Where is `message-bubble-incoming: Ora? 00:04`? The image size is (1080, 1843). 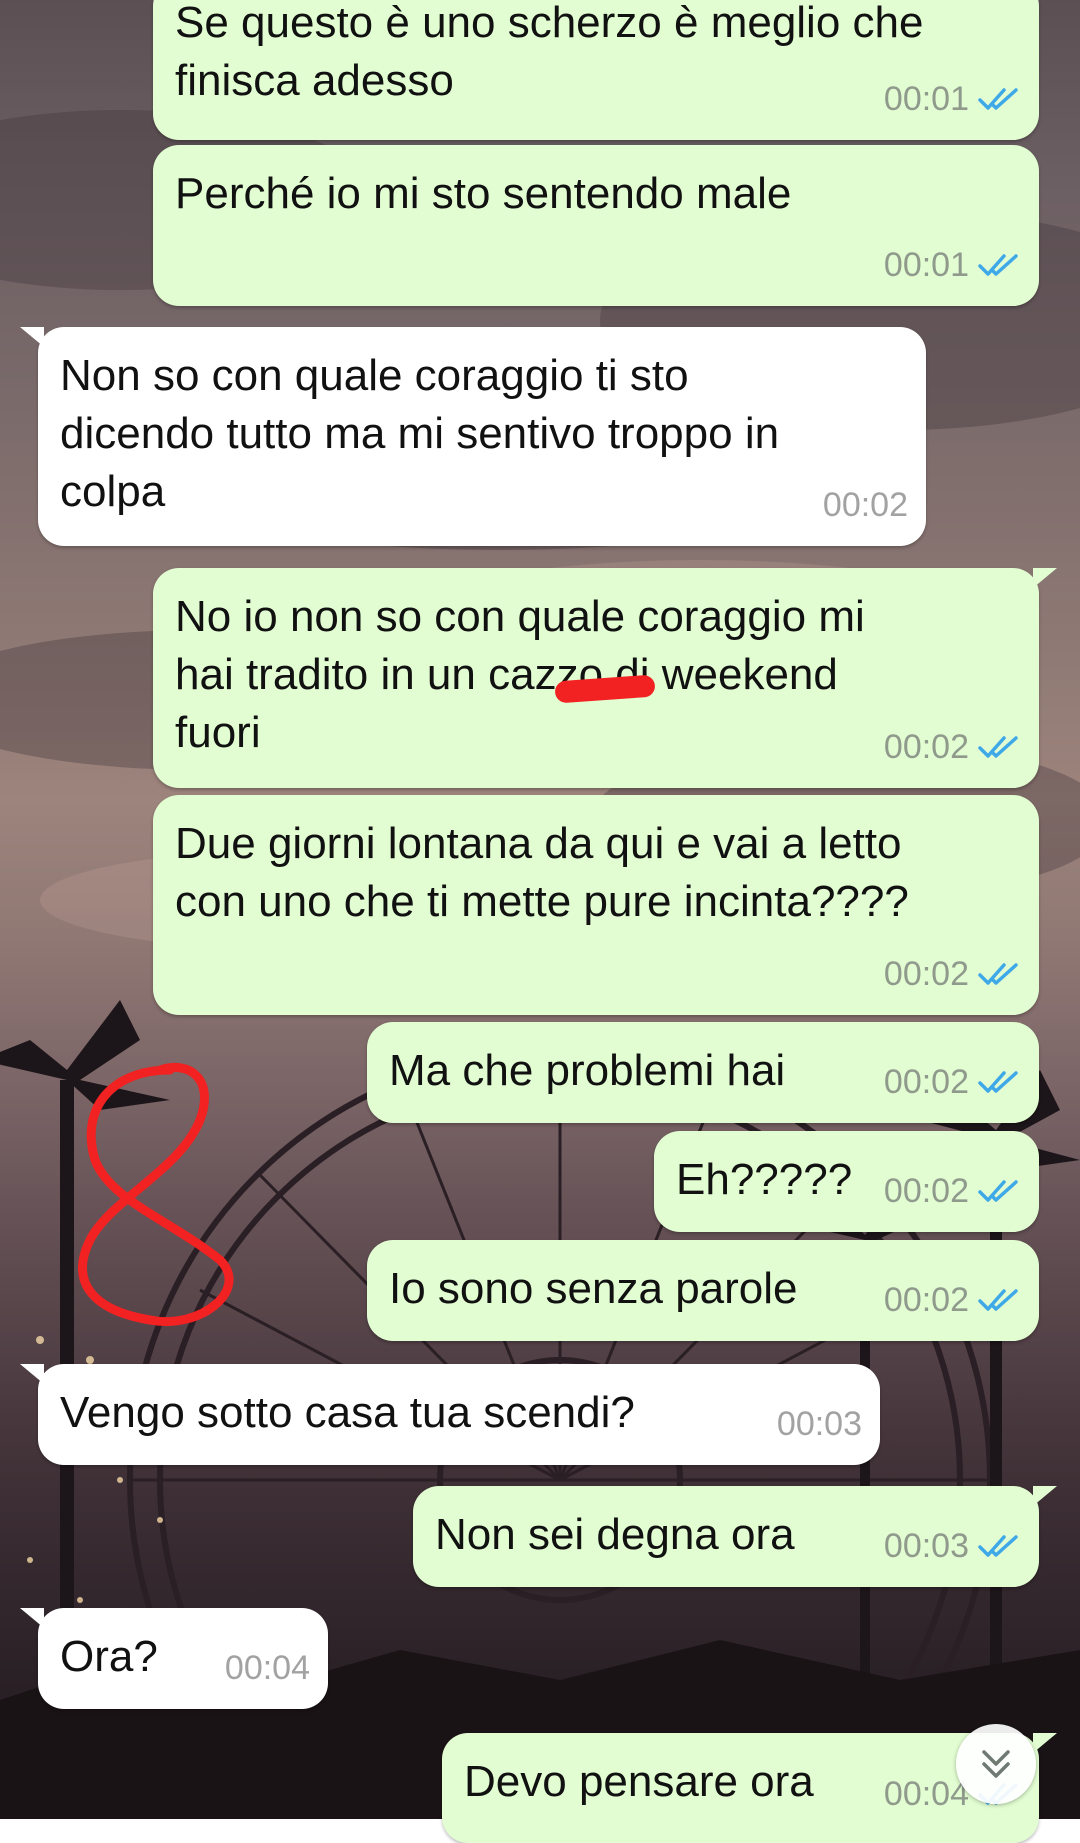 message-bubble-incoming: Ora? 00:04 is located at coordinates (174, 1658).